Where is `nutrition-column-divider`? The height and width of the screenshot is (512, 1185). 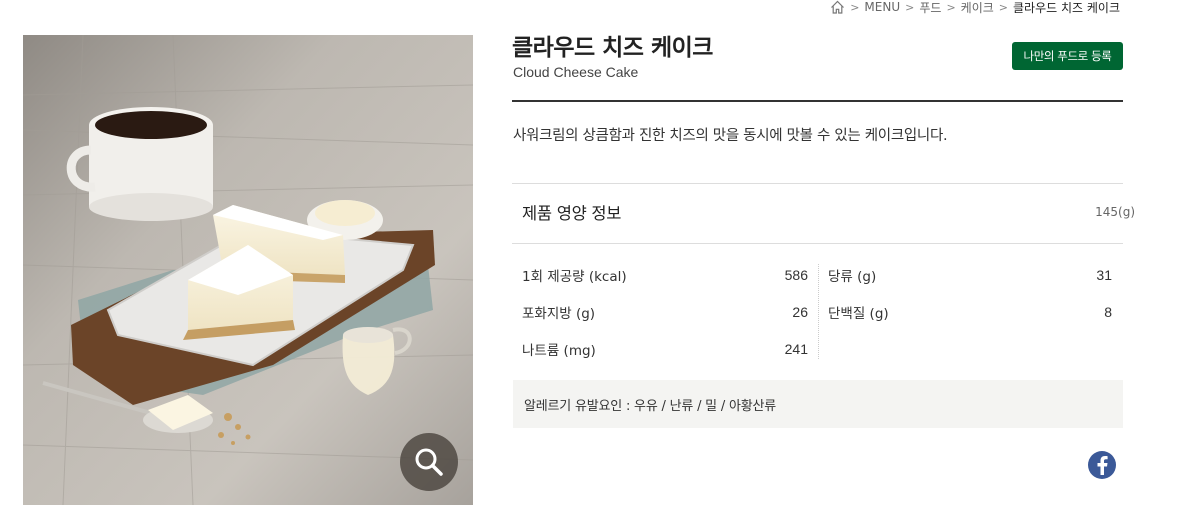
nutrition-column-divider is located at coordinates (818, 311).